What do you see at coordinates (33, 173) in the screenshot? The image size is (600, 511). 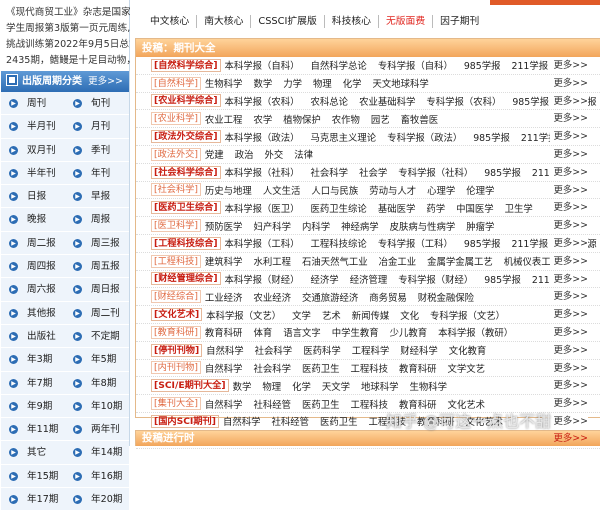 I see `cycle-item: ▶ 半年刊` at bounding box center [33, 173].